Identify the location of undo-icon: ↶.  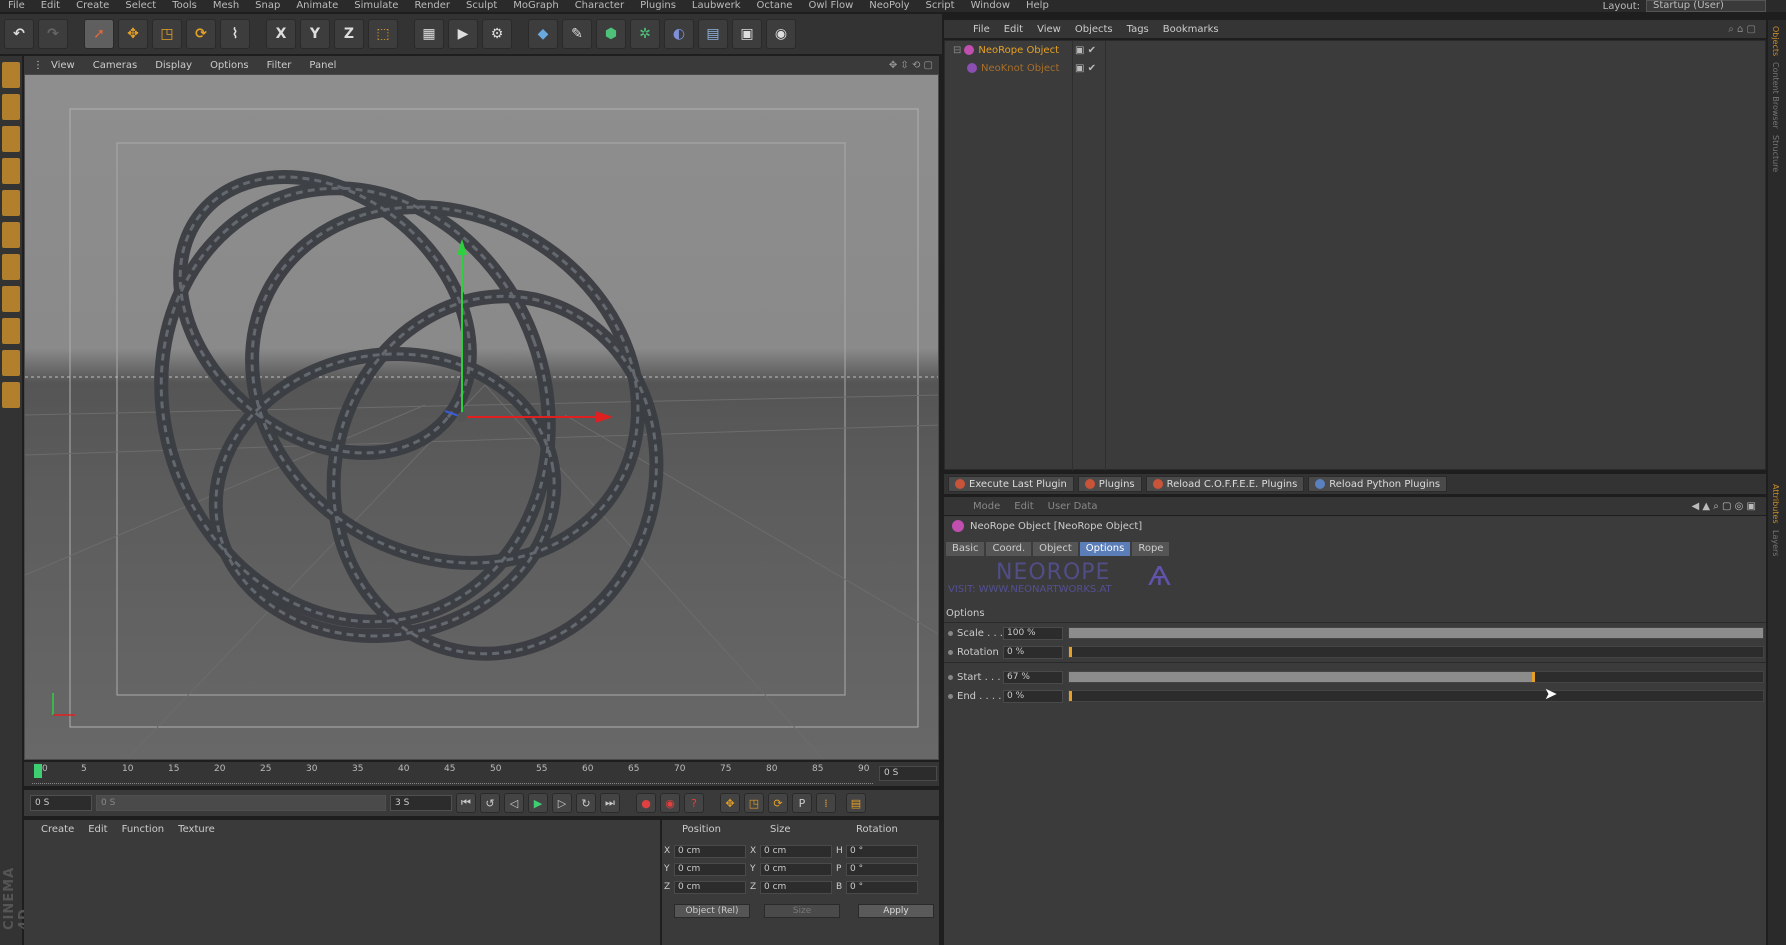
(19, 34).